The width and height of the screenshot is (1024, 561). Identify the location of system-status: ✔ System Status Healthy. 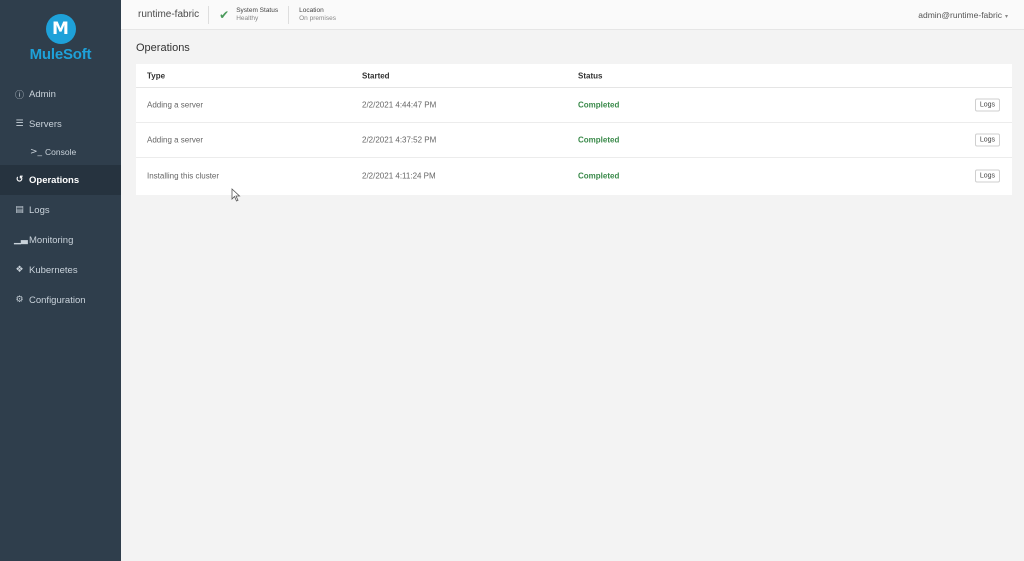
(249, 14).